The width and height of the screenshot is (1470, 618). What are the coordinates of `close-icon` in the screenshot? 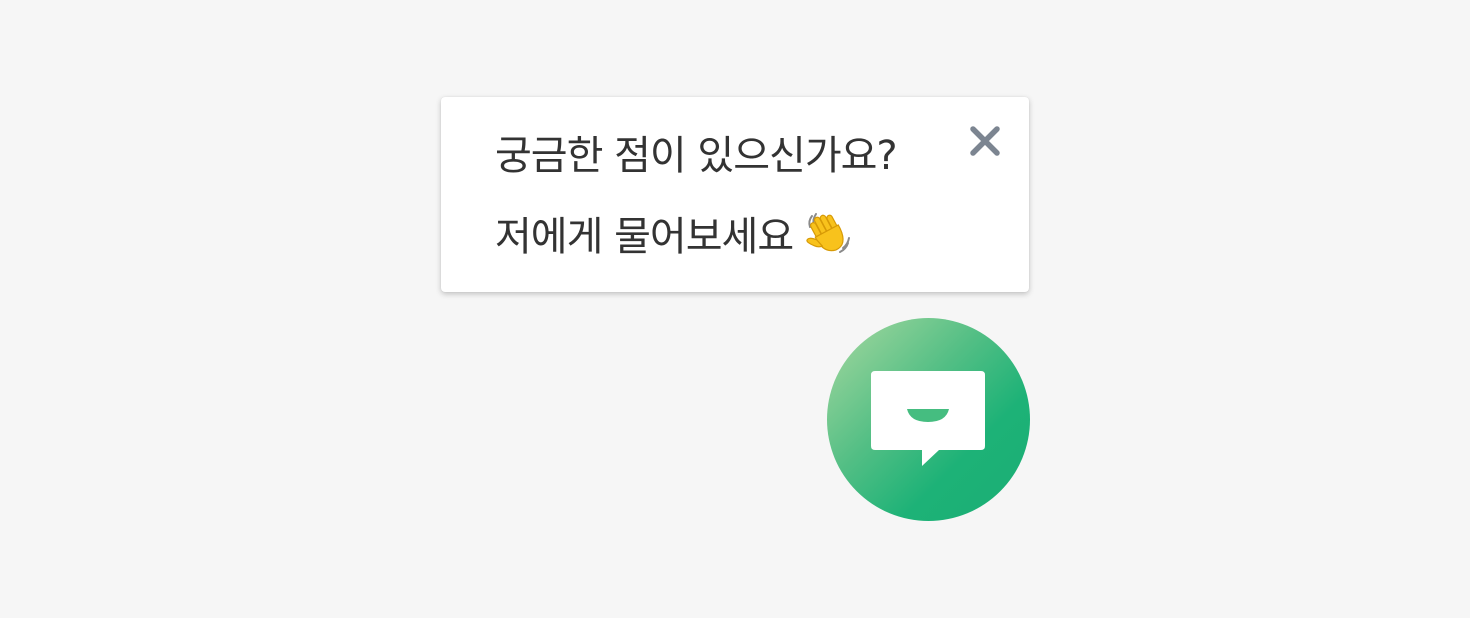 It's located at (985, 141).